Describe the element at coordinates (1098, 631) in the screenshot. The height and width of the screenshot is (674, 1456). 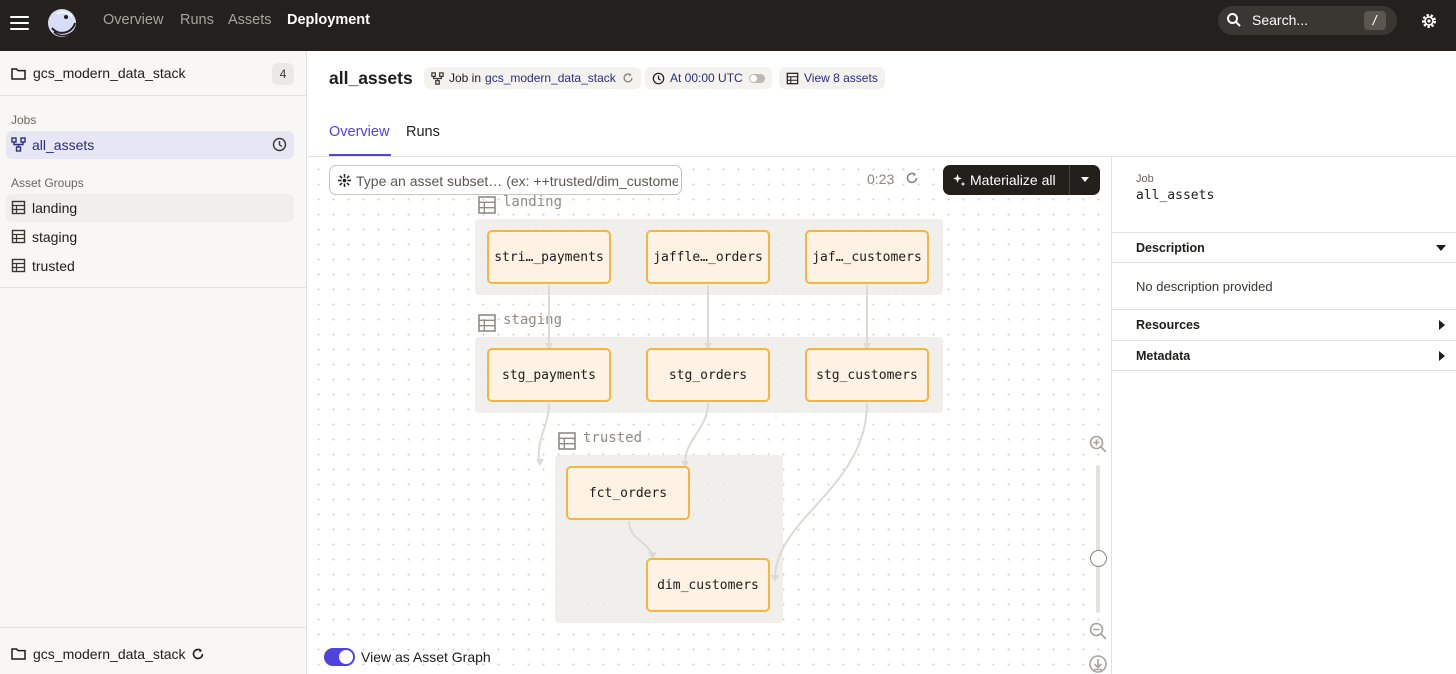
I see `zoom-out-icon` at that location.